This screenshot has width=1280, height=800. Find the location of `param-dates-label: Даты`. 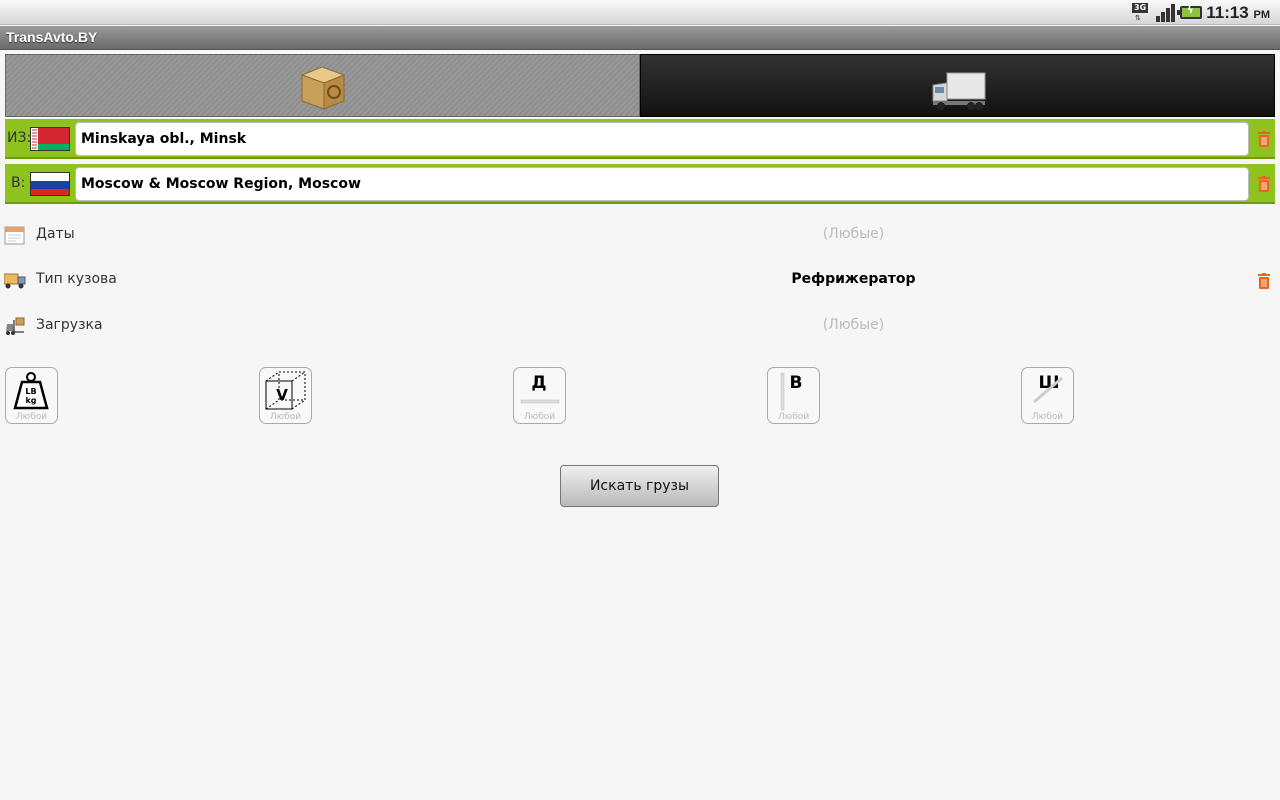

param-dates-label: Даты is located at coordinates (55, 234).